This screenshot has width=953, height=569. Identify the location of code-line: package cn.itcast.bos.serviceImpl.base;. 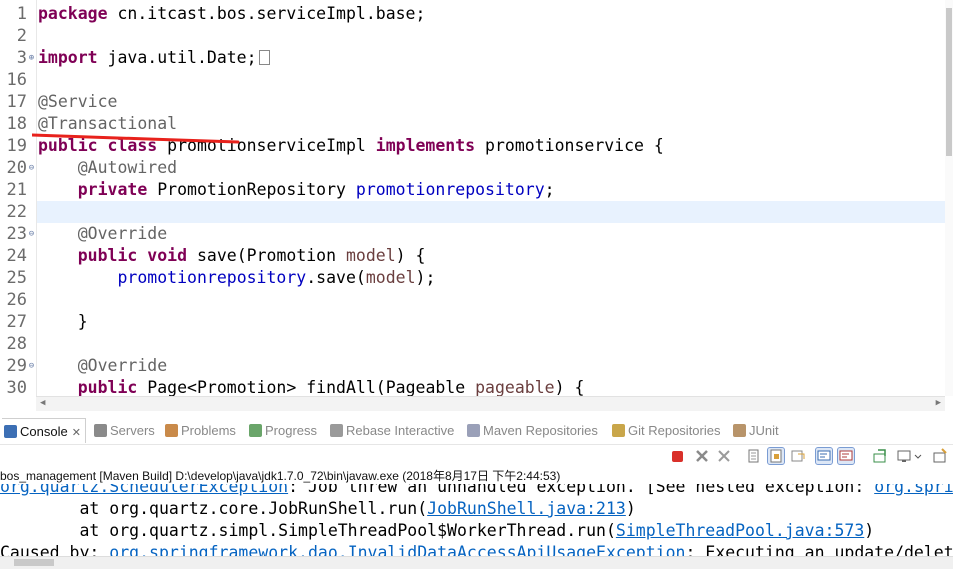
(231, 14).